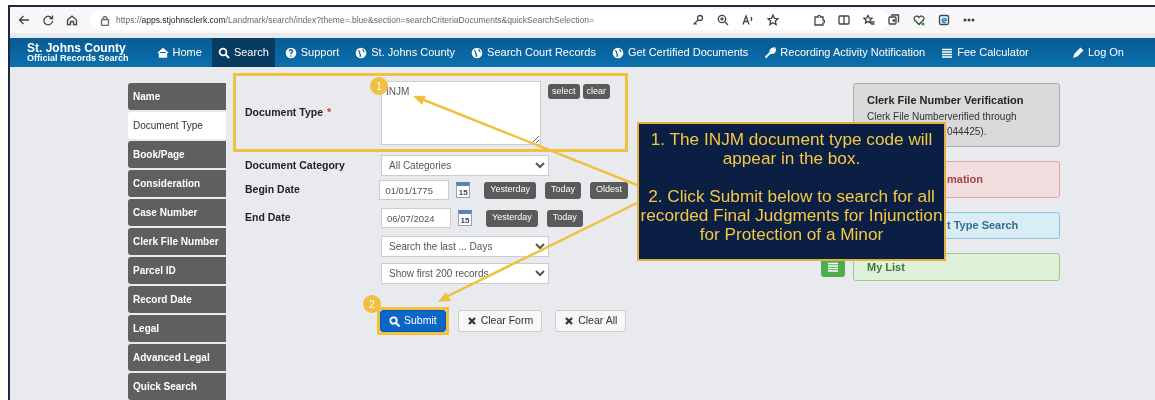 The height and width of the screenshot is (400, 1155). Describe the element at coordinates (177, 357) in the screenshot. I see `sidebar-tab: Advanced Legal` at that location.